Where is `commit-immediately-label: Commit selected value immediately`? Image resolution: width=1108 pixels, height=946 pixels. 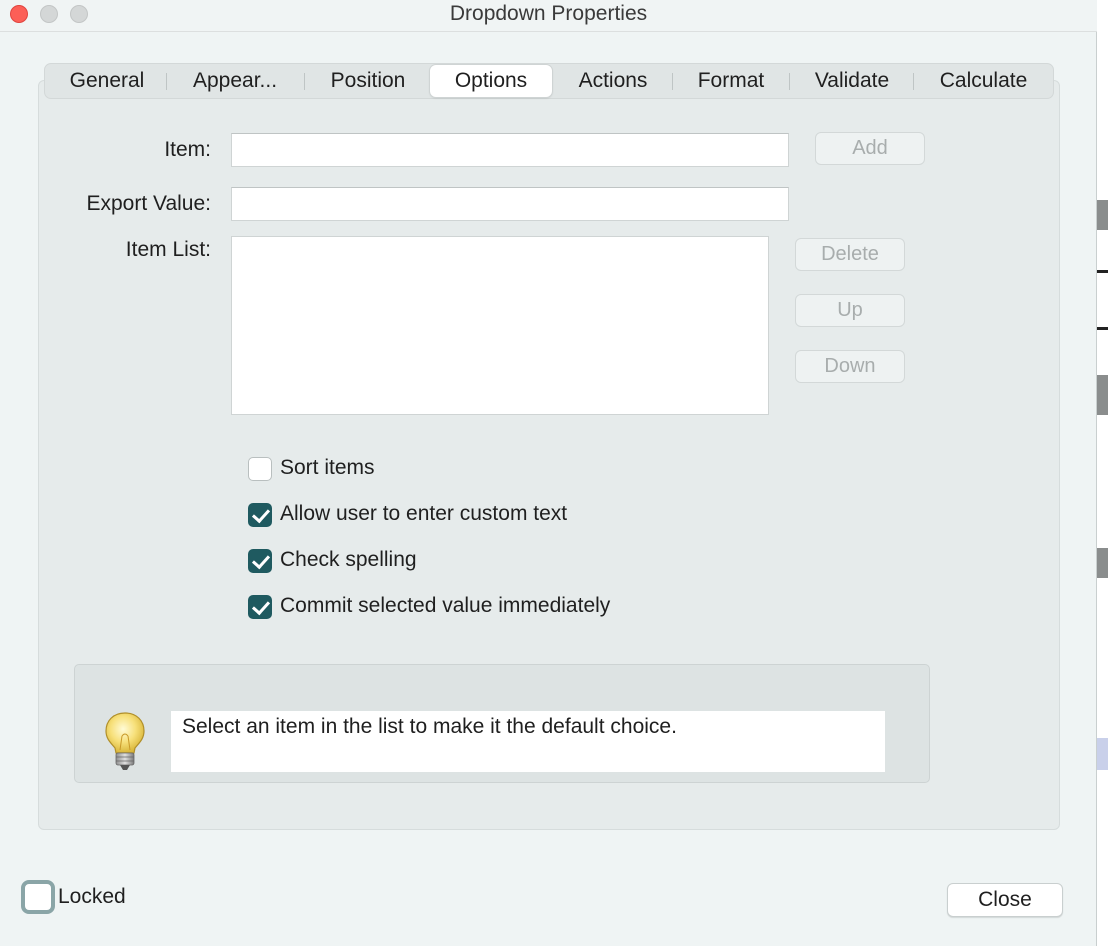 commit-immediately-label: Commit selected value immediately is located at coordinates (445, 605).